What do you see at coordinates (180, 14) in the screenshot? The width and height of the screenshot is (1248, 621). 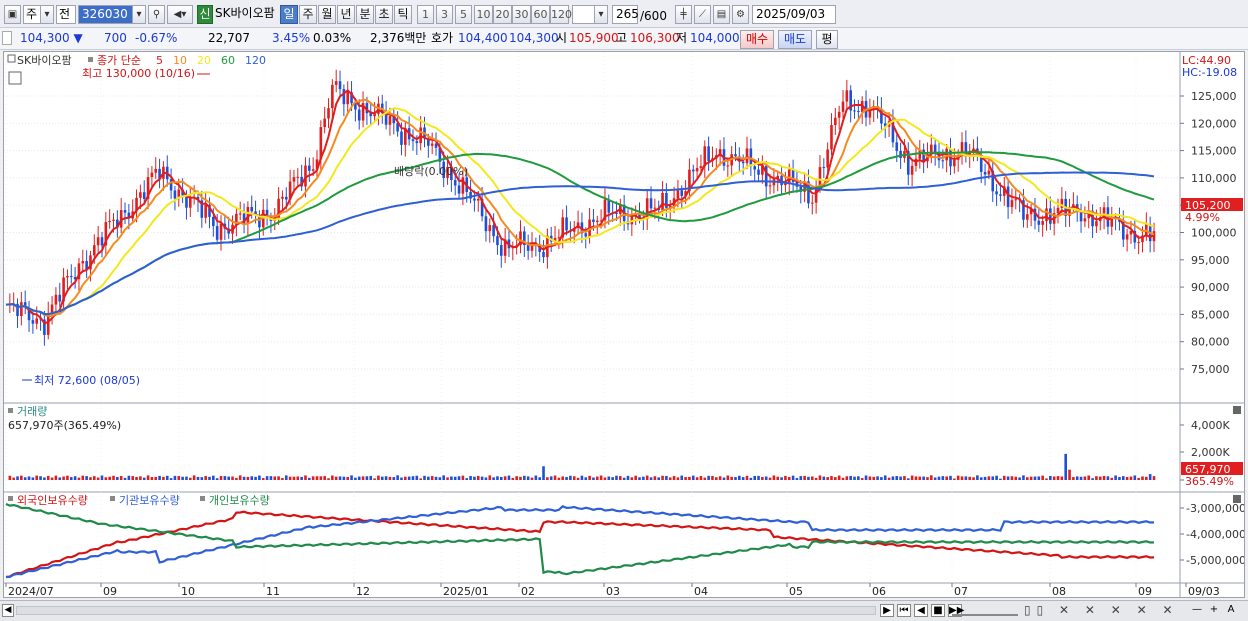 I see `speaker-icon: ◀▾` at bounding box center [180, 14].